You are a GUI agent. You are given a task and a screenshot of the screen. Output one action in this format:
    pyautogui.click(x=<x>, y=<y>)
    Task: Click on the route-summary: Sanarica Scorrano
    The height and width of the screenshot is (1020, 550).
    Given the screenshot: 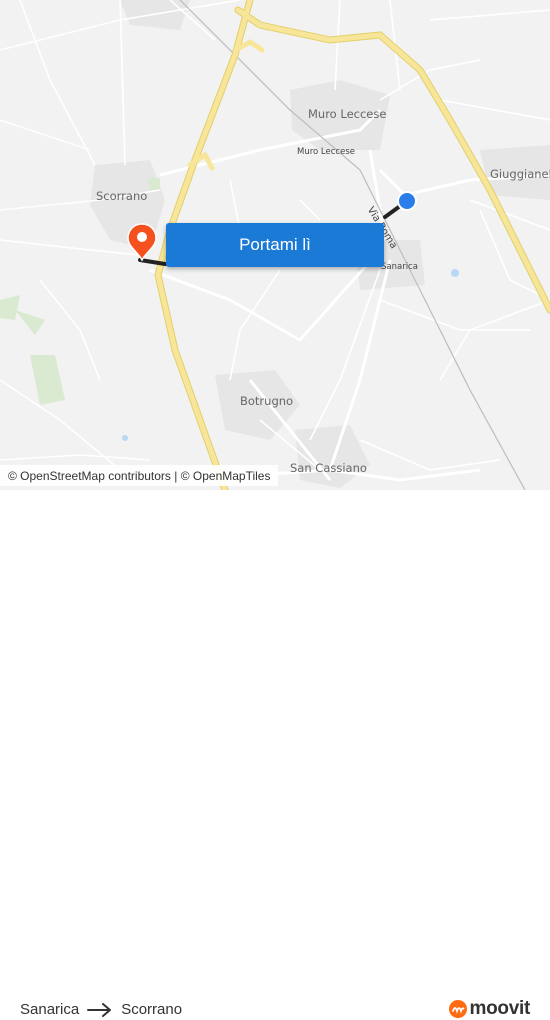 What is the action you would take?
    pyautogui.click(x=101, y=1009)
    